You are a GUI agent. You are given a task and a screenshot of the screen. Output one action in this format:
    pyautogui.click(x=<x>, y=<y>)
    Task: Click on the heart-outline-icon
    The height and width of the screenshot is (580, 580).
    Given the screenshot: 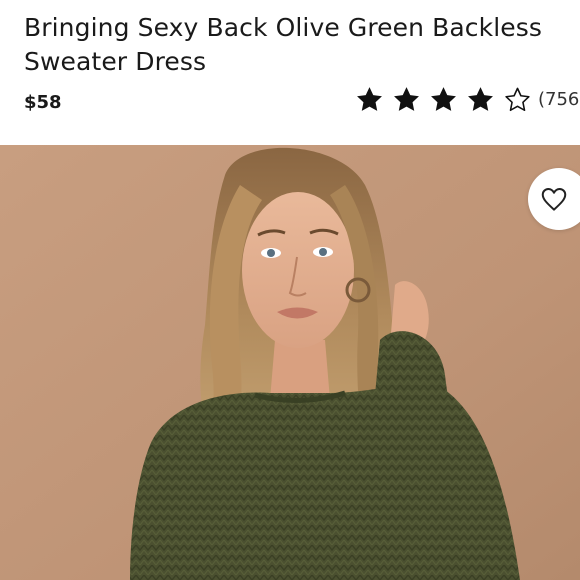 What is the action you would take?
    pyautogui.click(x=554, y=199)
    